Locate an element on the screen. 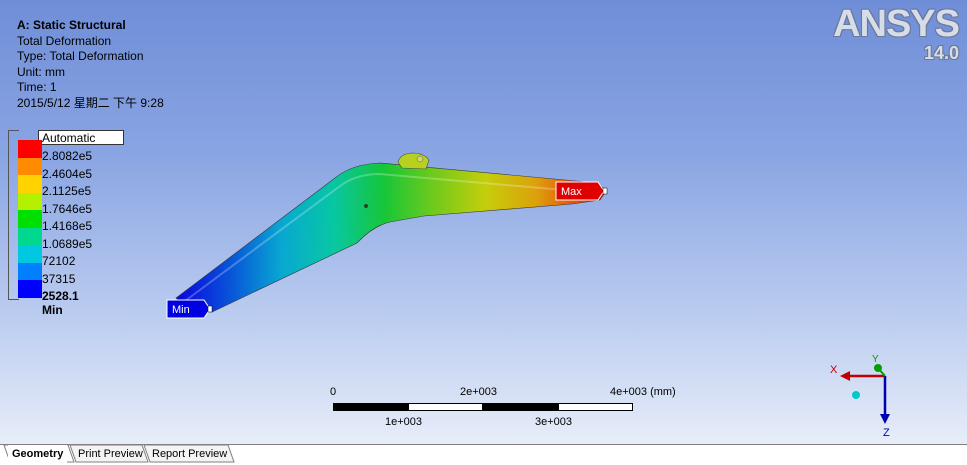 This screenshot has width=967, height=465. tab-geometry: Geometry is located at coordinates (38, 454).